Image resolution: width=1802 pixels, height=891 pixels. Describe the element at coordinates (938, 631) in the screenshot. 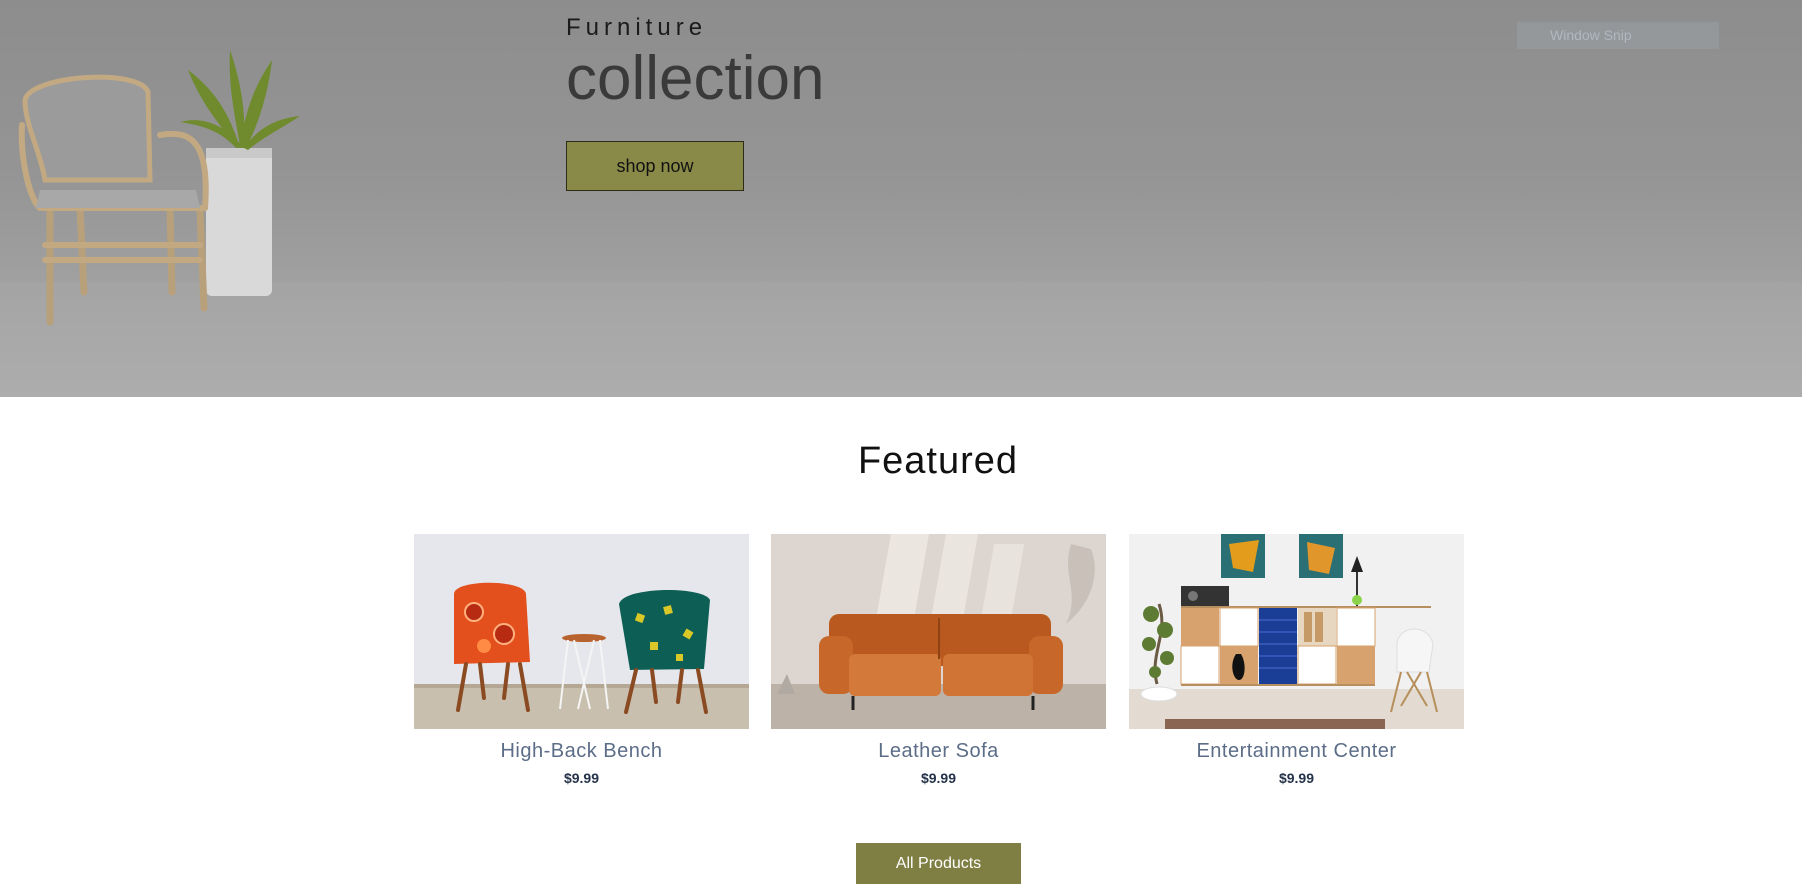

I see `orange-leather-sofa-photo` at that location.